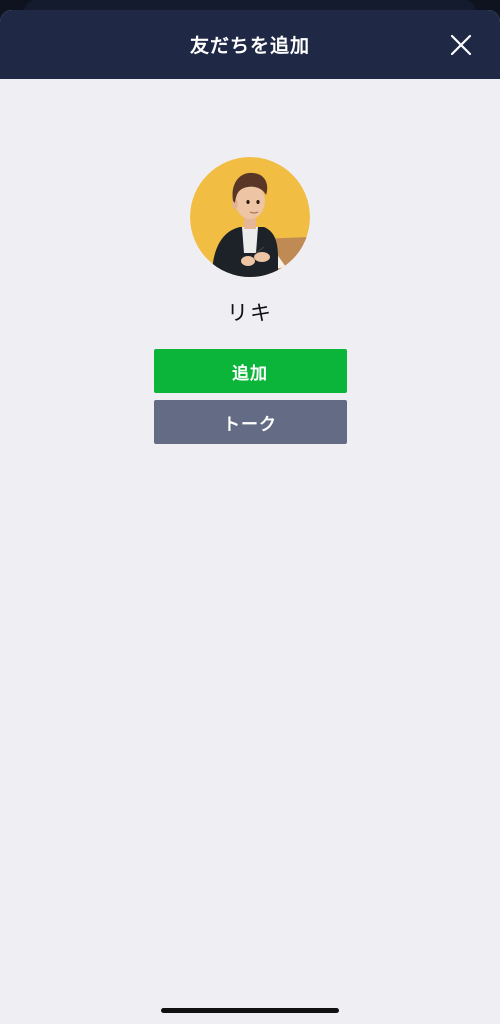 The width and height of the screenshot is (500, 1024). I want to click on user-avatar-icon, so click(250, 217).